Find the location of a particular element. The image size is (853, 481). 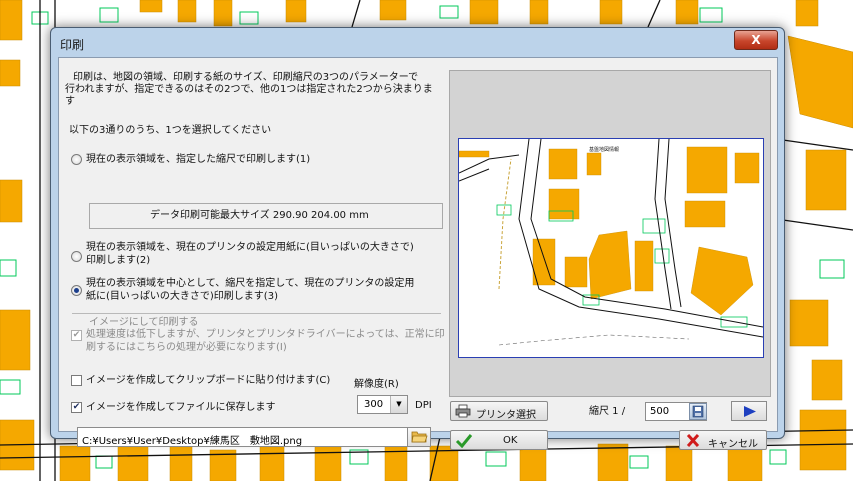

chevron-down-icon: ▼ is located at coordinates (398, 404).